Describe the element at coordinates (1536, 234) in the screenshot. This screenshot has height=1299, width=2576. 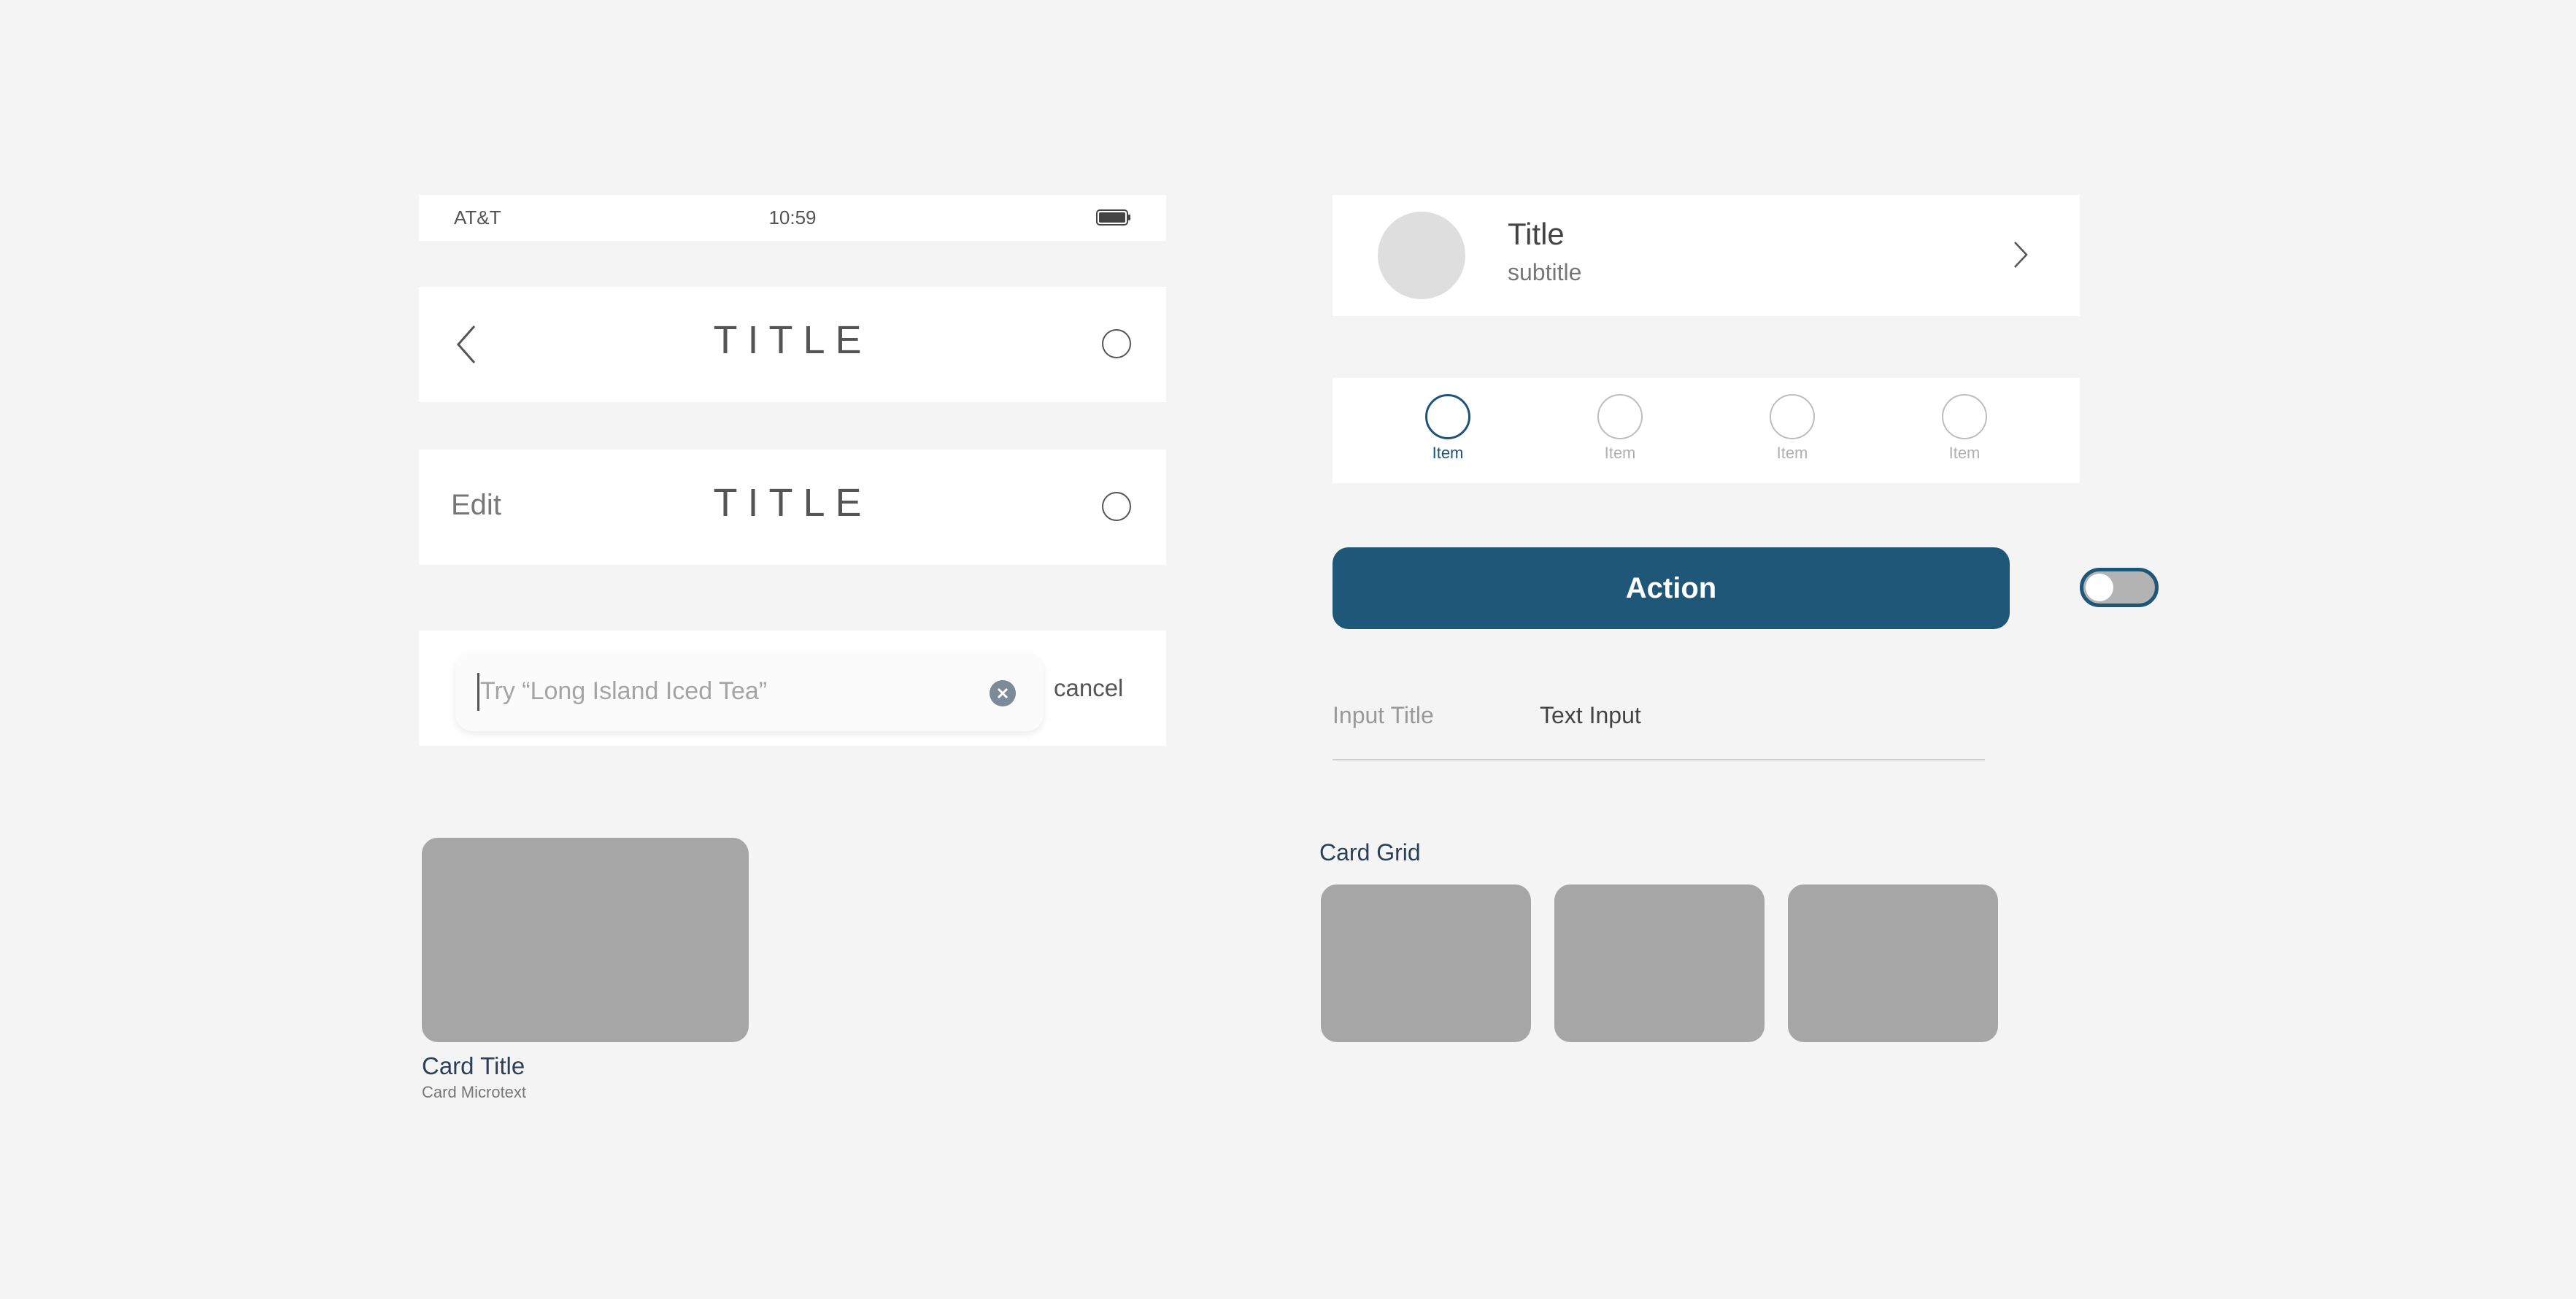
I see `list-item-title: Title` at that location.